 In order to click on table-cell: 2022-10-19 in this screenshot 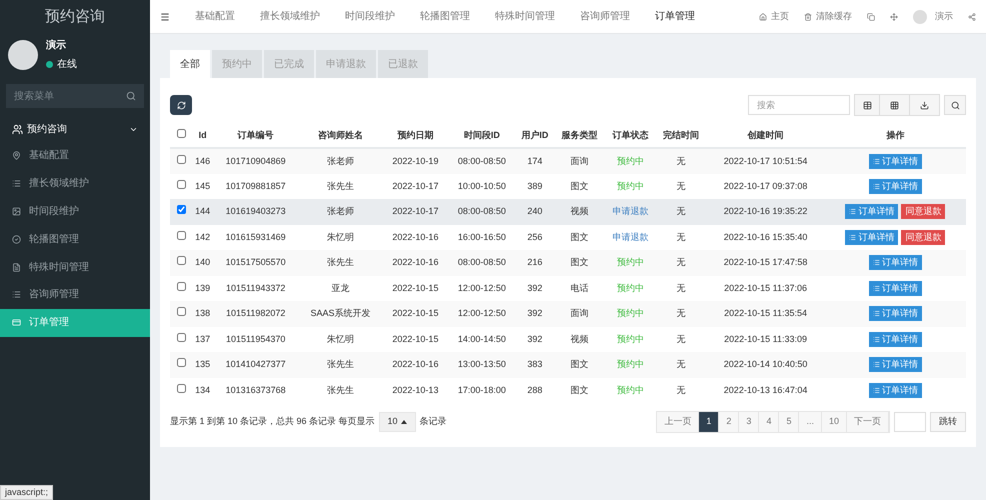, I will do `click(415, 161)`.